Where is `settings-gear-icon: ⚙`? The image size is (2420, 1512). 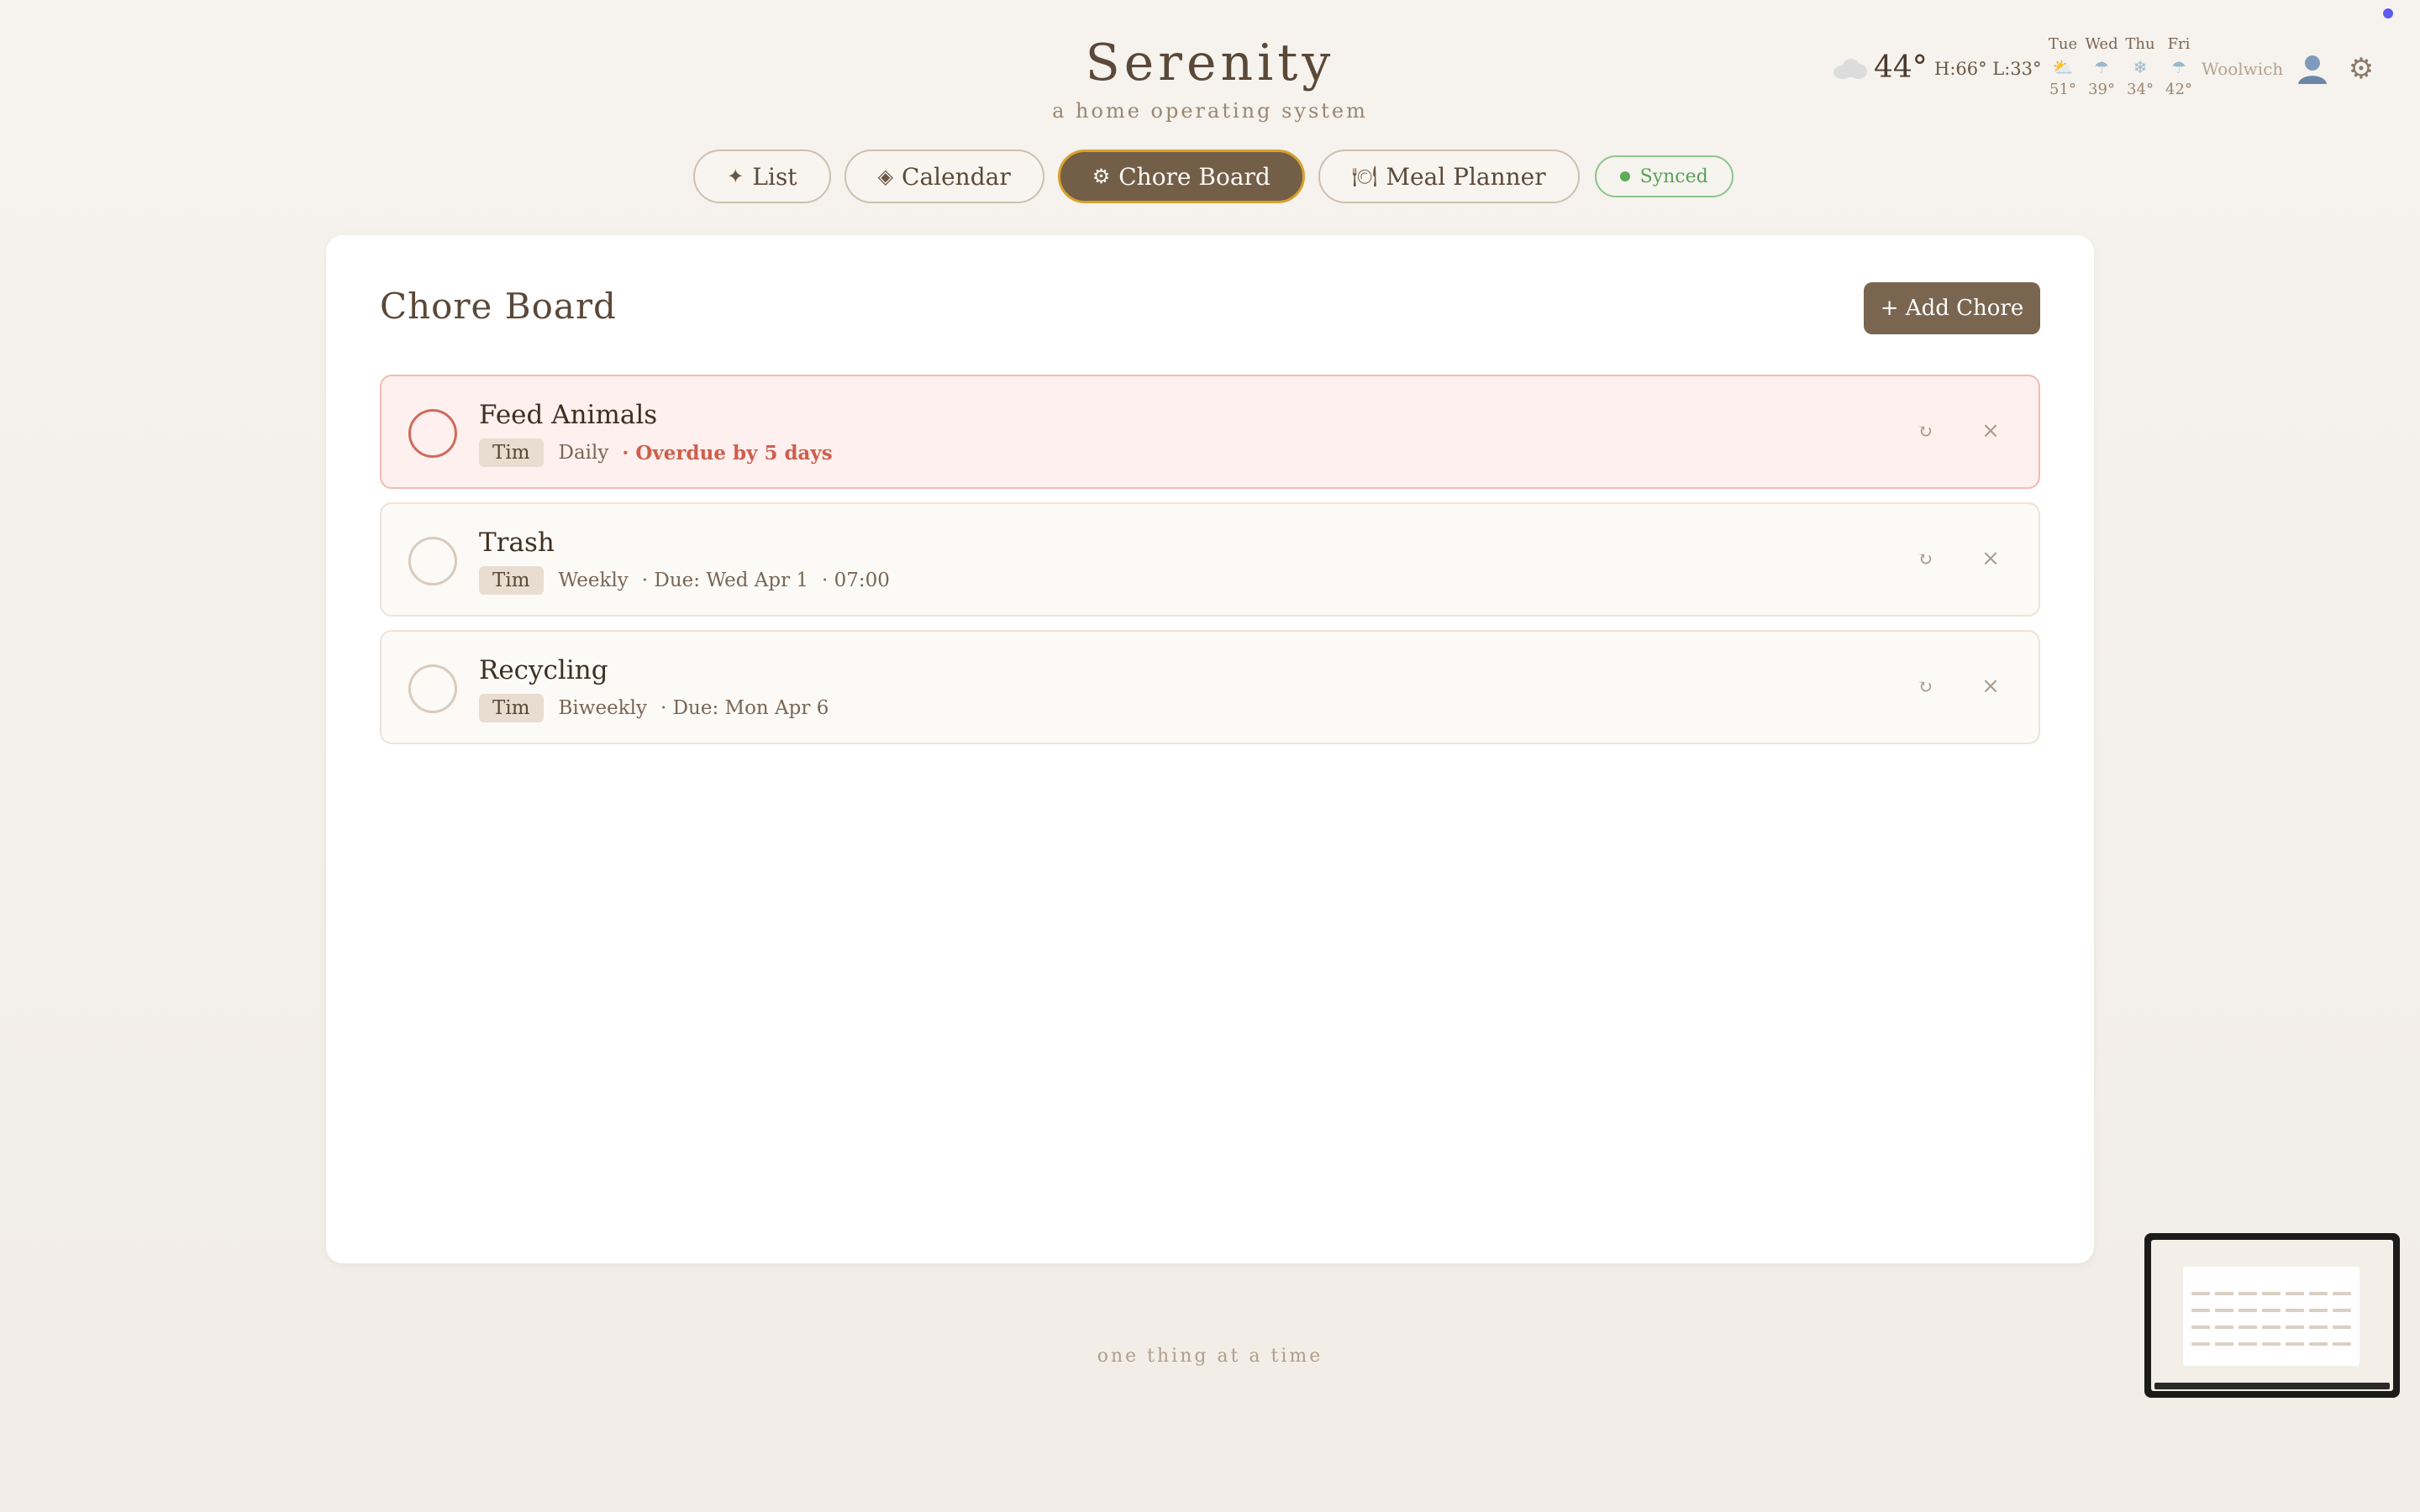
settings-gear-icon: ⚙ is located at coordinates (2361, 69).